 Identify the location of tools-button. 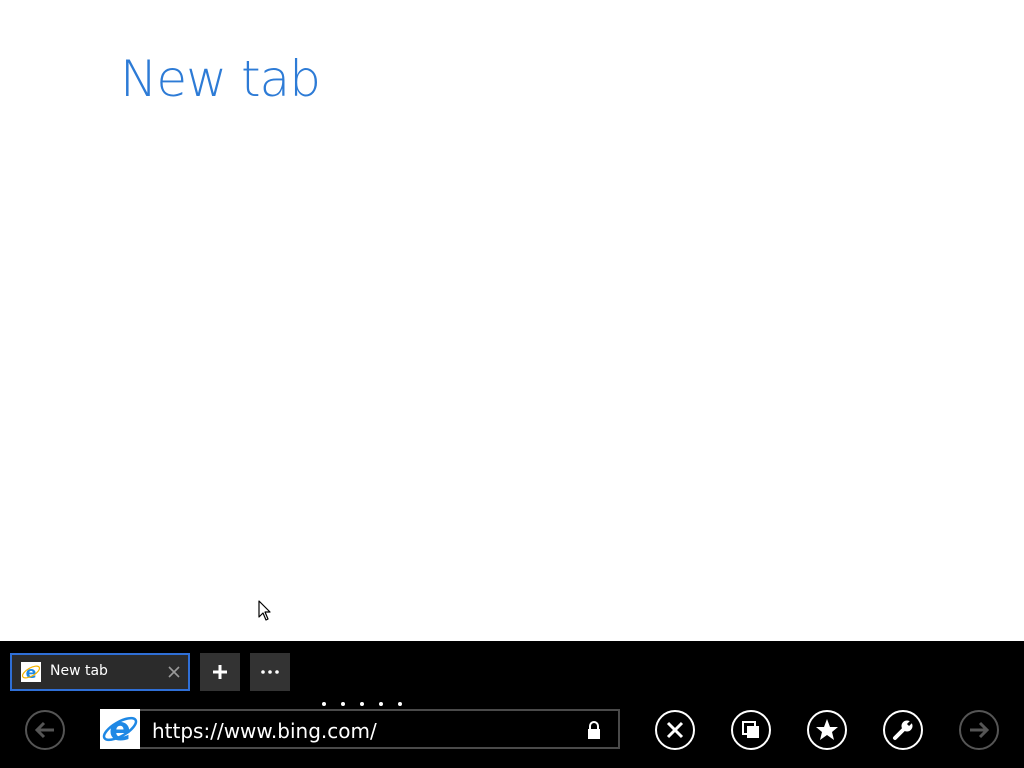
(903, 730).